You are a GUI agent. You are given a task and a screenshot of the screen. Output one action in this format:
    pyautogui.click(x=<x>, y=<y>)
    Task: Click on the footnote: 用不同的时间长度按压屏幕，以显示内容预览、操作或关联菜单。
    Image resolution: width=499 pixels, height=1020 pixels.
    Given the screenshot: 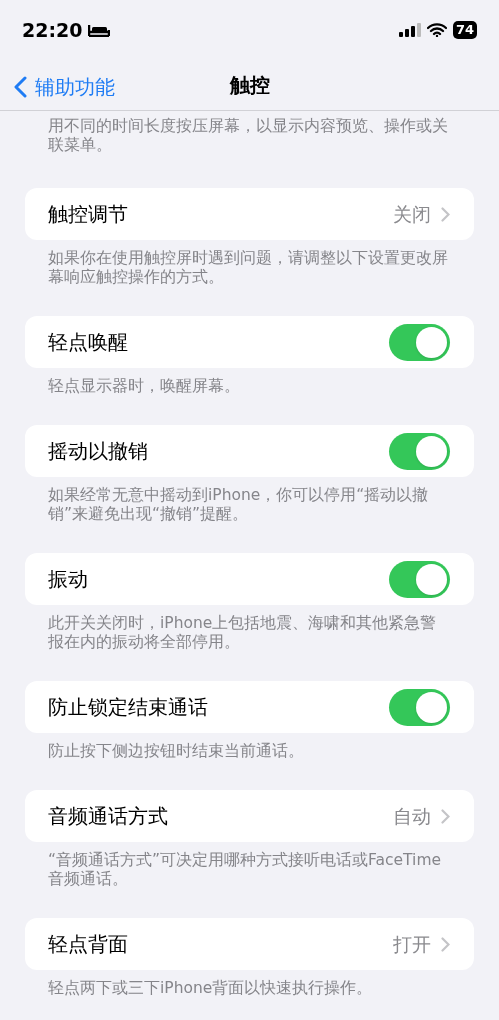 What is the action you would take?
    pyautogui.click(x=248, y=136)
    